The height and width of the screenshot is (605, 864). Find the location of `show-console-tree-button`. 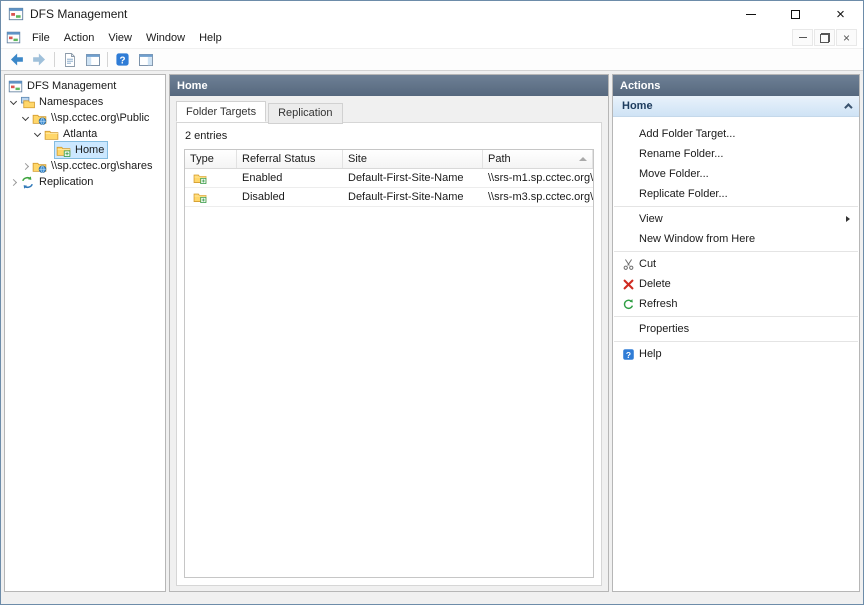

show-console-tree-button is located at coordinates (92, 59).